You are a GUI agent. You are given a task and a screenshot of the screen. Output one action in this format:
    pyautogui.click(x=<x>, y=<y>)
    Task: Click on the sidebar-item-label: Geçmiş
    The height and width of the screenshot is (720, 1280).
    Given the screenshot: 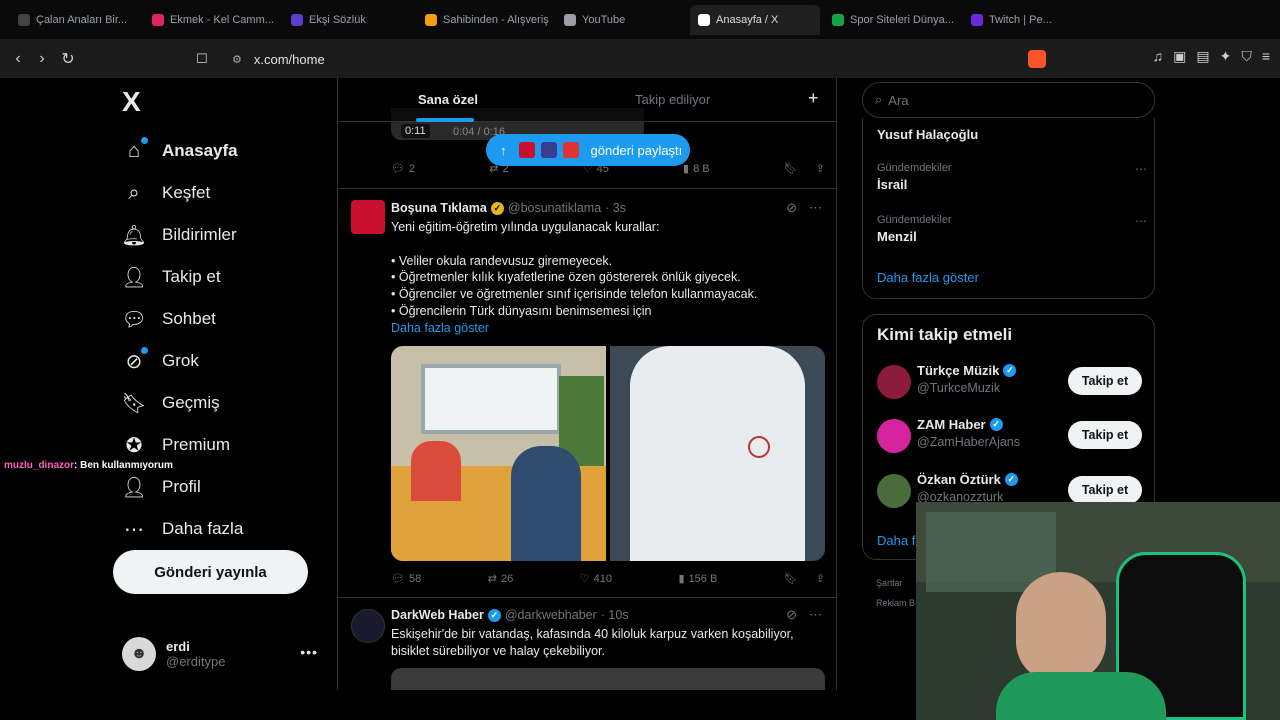 What is the action you would take?
    pyautogui.click(x=191, y=402)
    